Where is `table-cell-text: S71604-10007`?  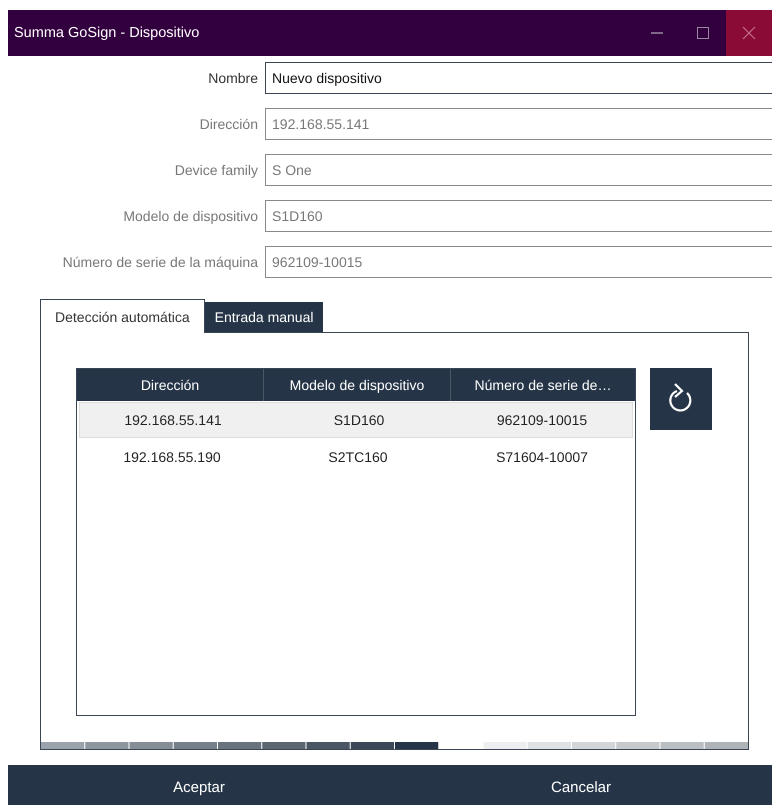 table-cell-text: S71604-10007 is located at coordinates (542, 457).